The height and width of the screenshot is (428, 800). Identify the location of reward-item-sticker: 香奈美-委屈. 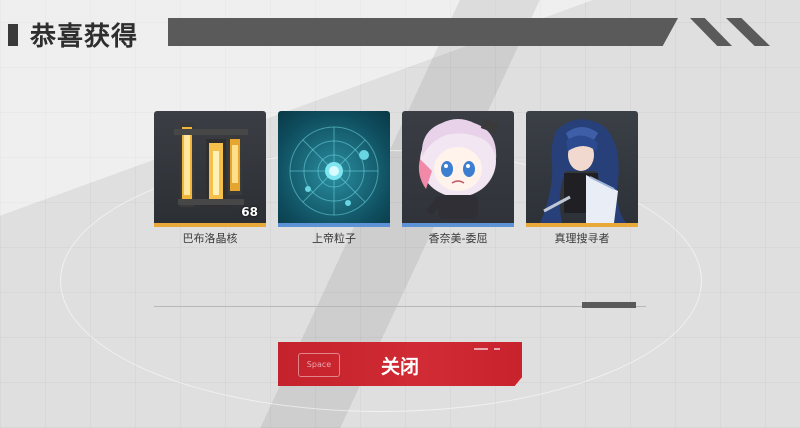
(458, 178).